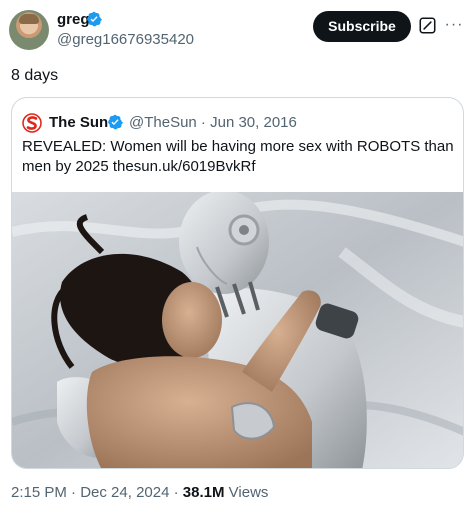  What do you see at coordinates (427, 25) in the screenshot?
I see `grok-icon` at bounding box center [427, 25].